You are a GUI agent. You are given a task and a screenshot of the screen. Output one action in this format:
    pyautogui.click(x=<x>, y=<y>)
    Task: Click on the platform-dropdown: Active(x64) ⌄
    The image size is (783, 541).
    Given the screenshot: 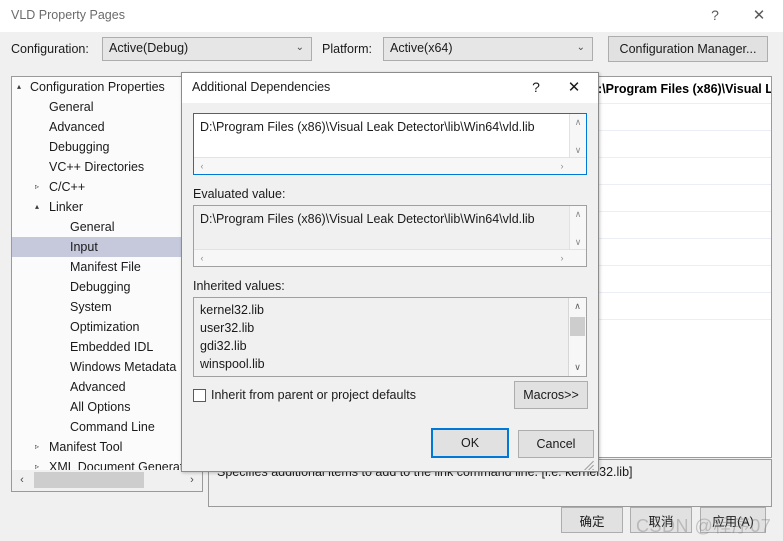 What is the action you would take?
    pyautogui.click(x=488, y=49)
    